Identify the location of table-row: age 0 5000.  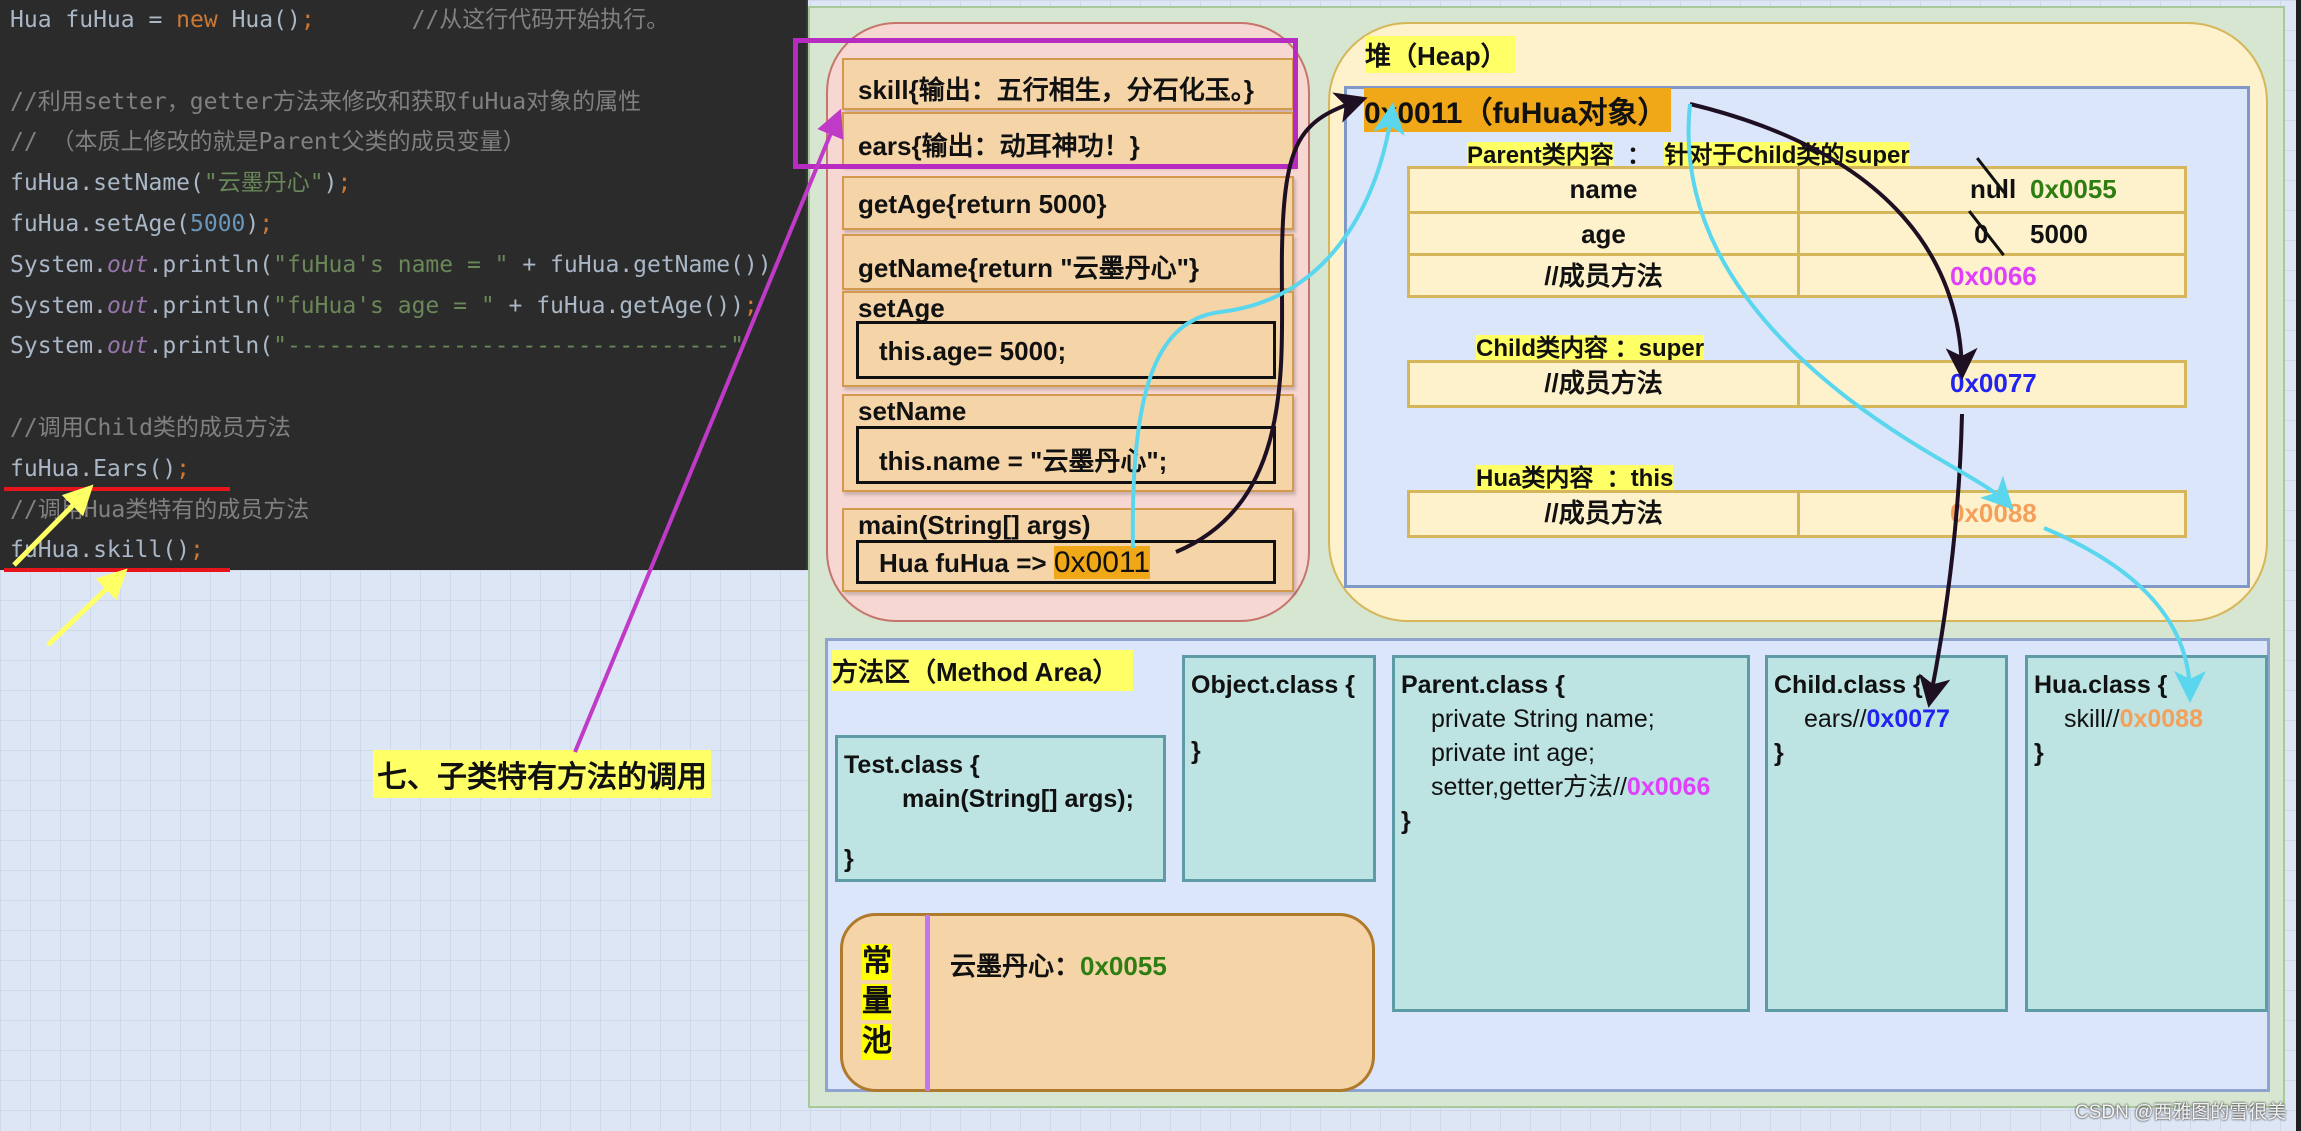
(1797, 233).